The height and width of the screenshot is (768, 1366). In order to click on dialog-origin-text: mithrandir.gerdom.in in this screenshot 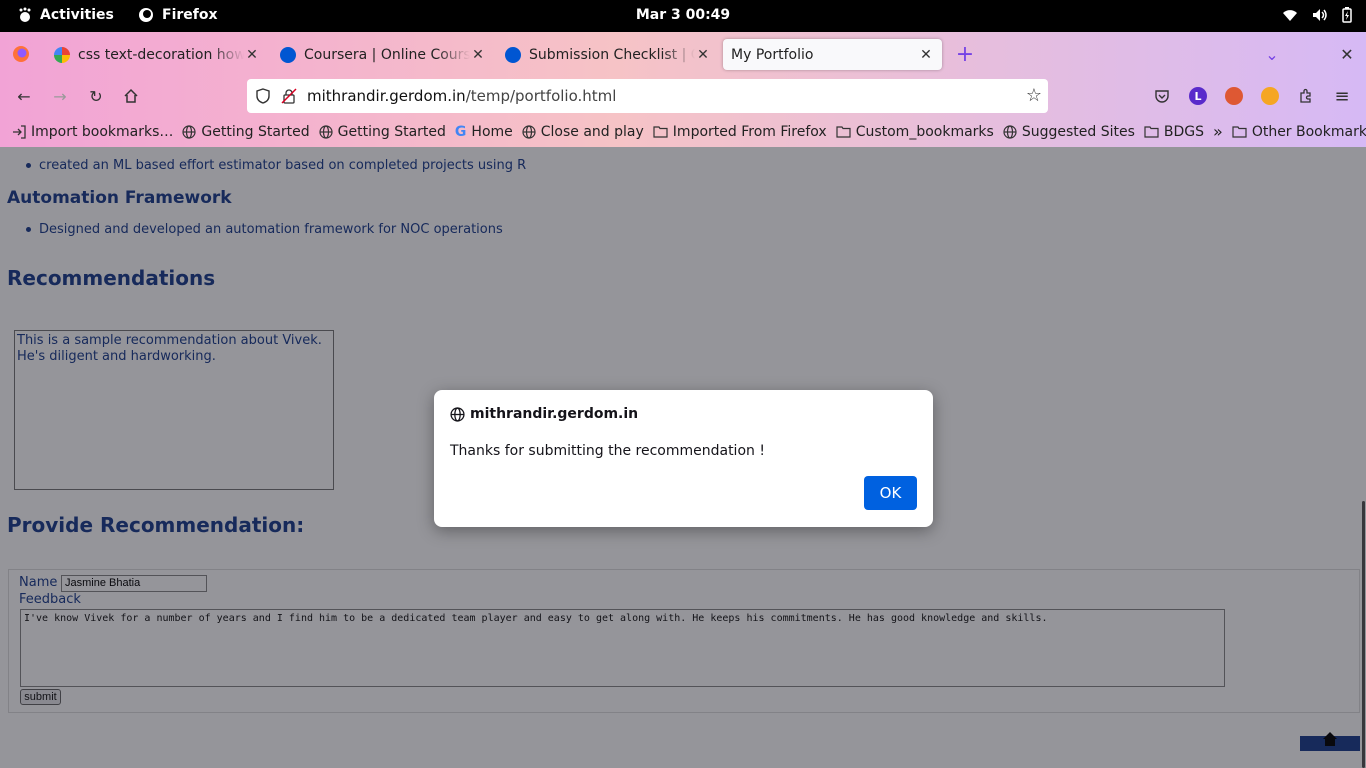, I will do `click(554, 414)`.